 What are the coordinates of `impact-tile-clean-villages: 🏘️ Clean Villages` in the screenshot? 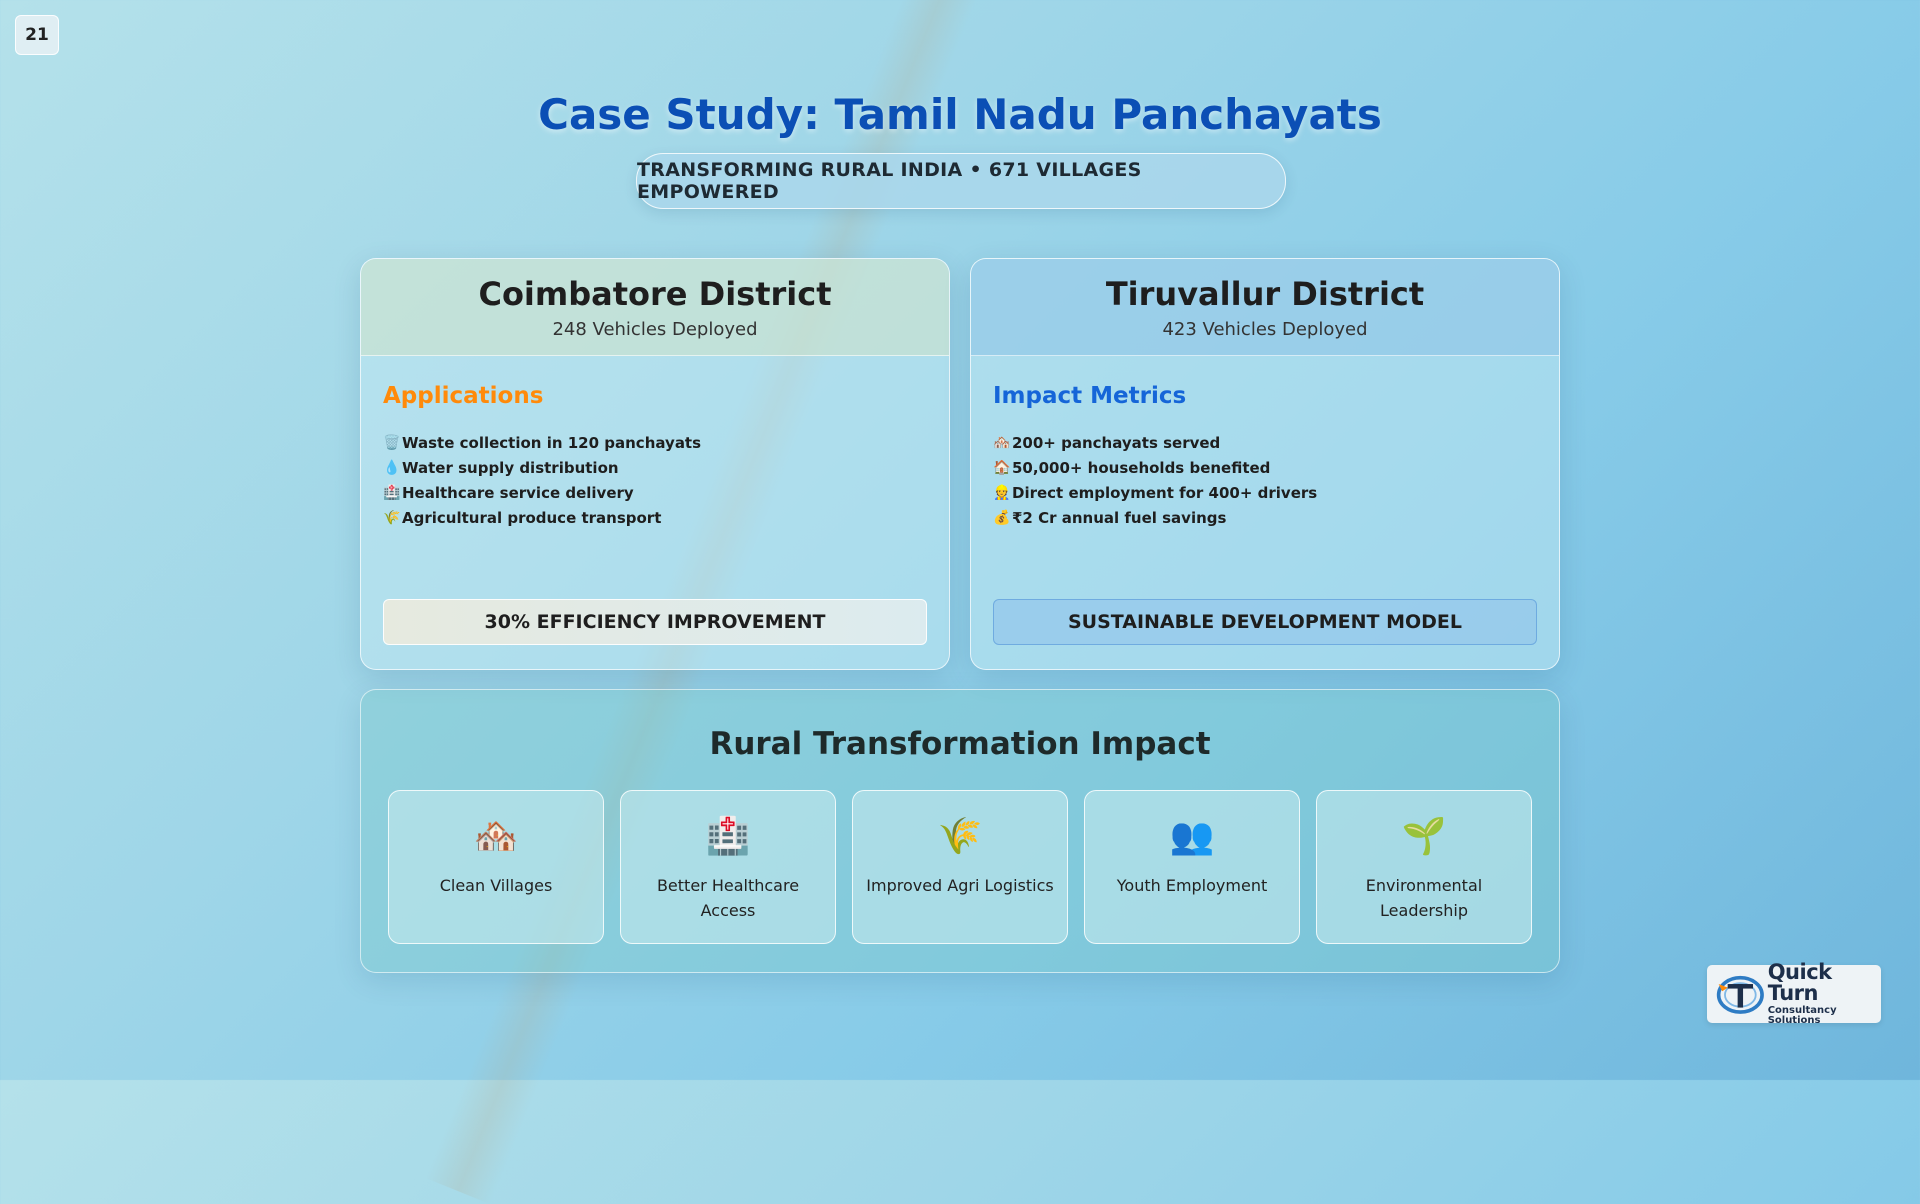 It's located at (496, 867).